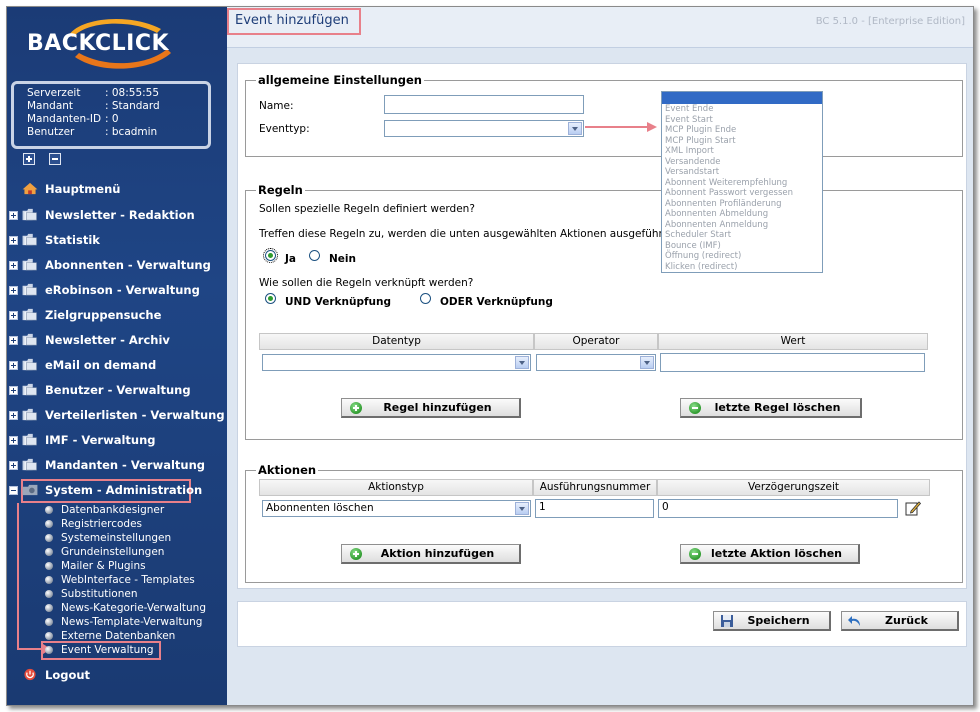  Describe the element at coordinates (93, 106) in the screenshot. I see `info-row-mandant: Mandant: Standard` at that location.